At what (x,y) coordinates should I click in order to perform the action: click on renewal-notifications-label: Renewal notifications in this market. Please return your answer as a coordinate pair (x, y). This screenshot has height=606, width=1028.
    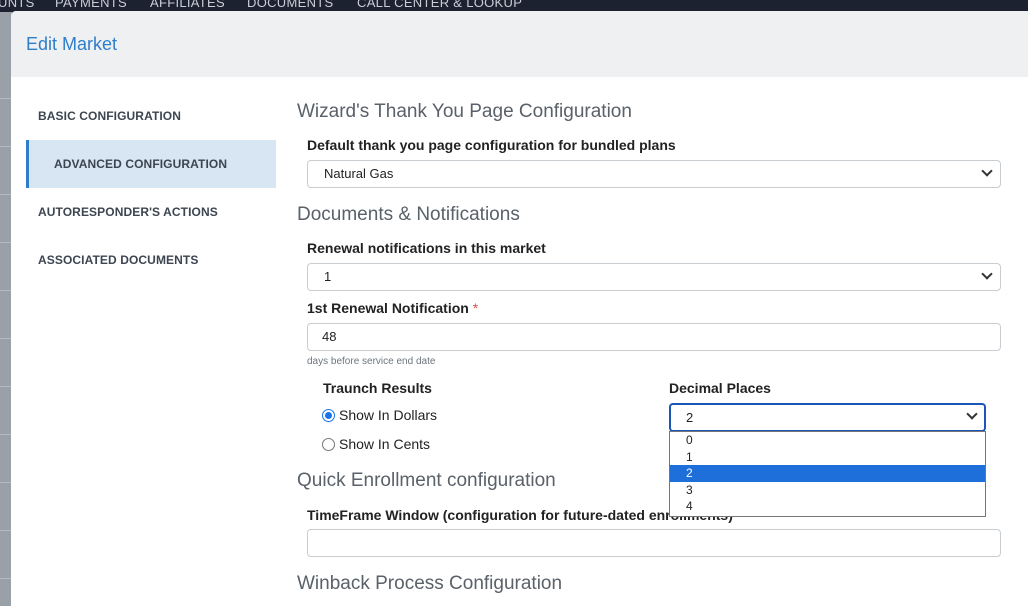
    Looking at the image, I should click on (426, 248).